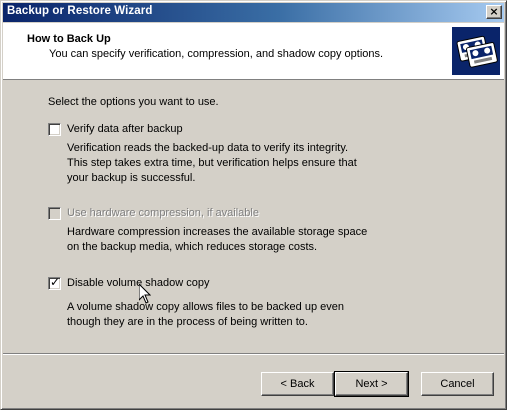 This screenshot has height=410, width=507. I want to click on next-button: Next >, so click(371, 384).